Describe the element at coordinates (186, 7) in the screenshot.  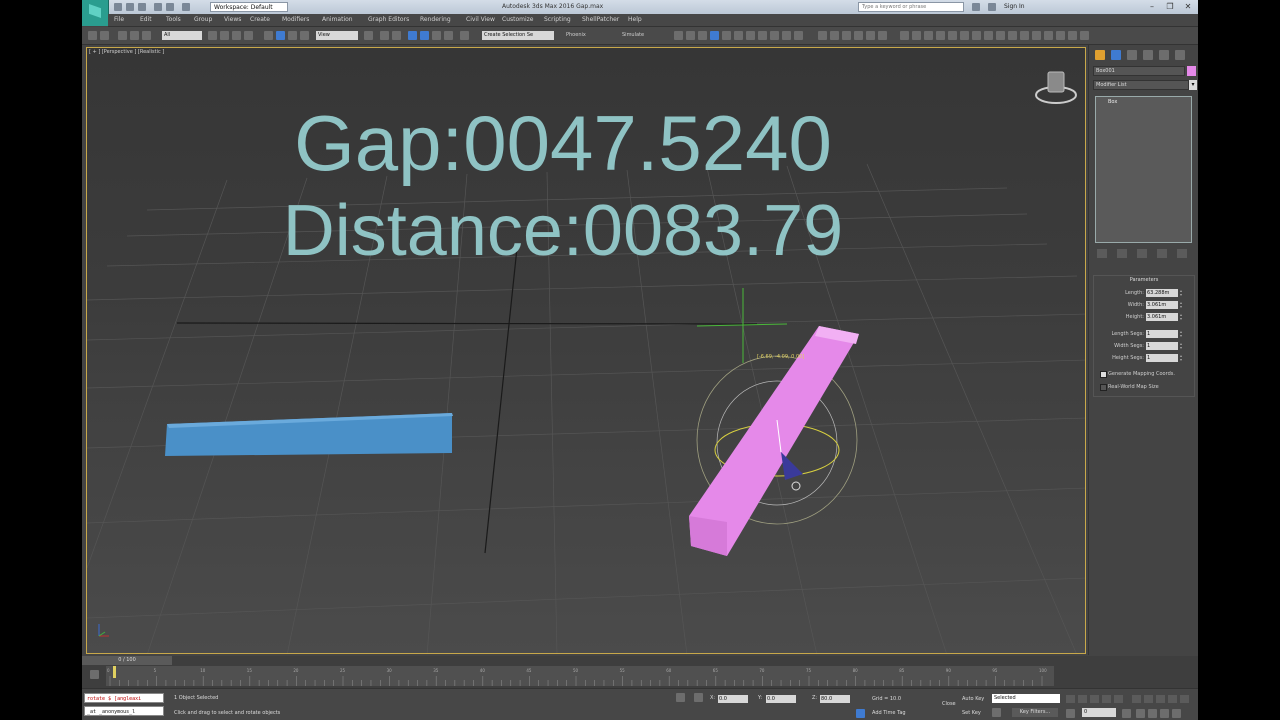
I see `project-folder-icon` at that location.